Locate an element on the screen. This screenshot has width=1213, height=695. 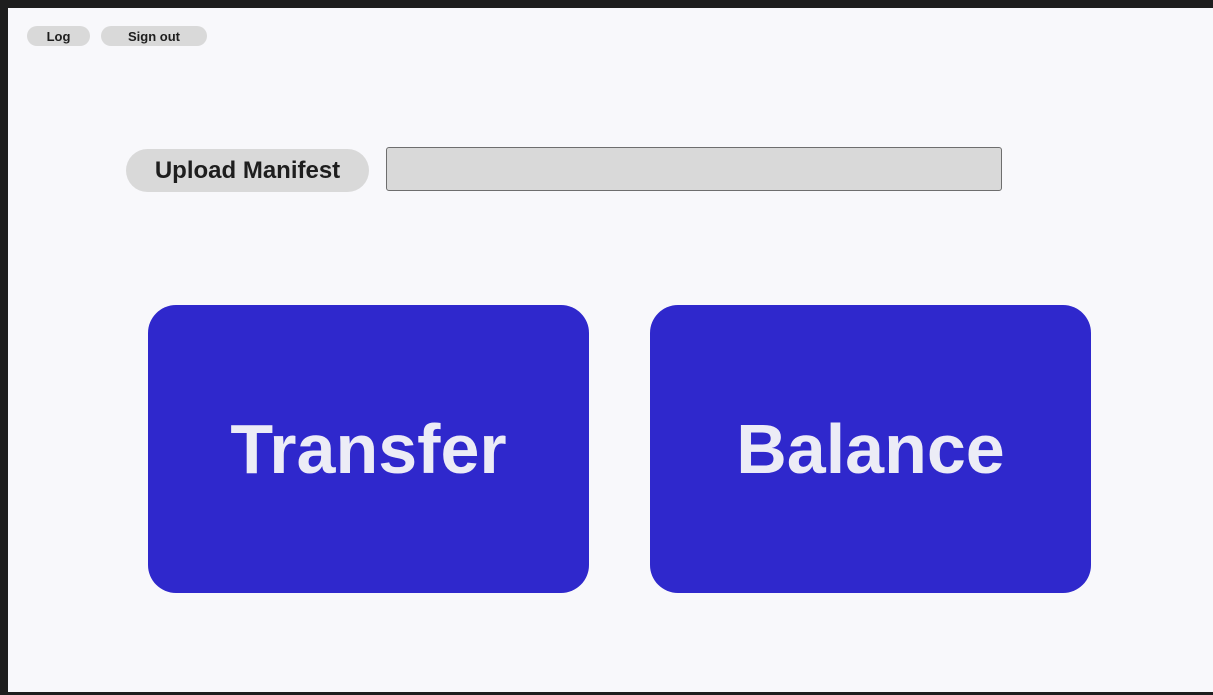
manifest-file-field is located at coordinates (694, 169).